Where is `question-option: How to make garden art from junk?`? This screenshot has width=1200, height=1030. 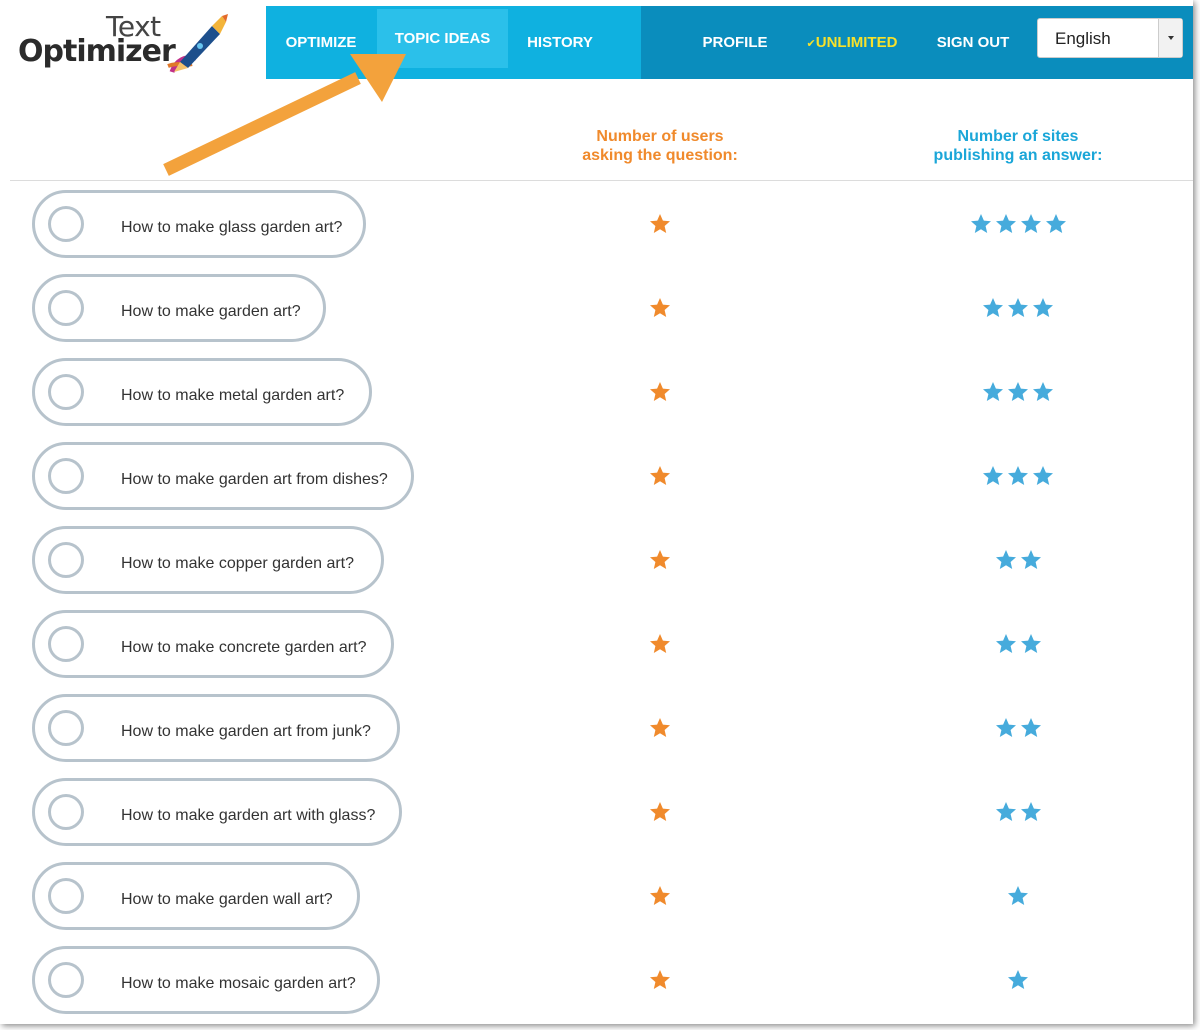
question-option: How to make garden art from junk? is located at coordinates (216, 728).